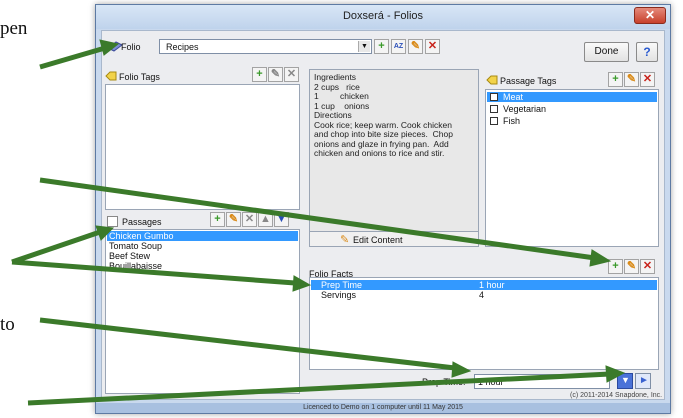 The width and height of the screenshot is (683, 418). What do you see at coordinates (378, 240) in the screenshot?
I see `edit-content-label: Edit Content` at bounding box center [378, 240].